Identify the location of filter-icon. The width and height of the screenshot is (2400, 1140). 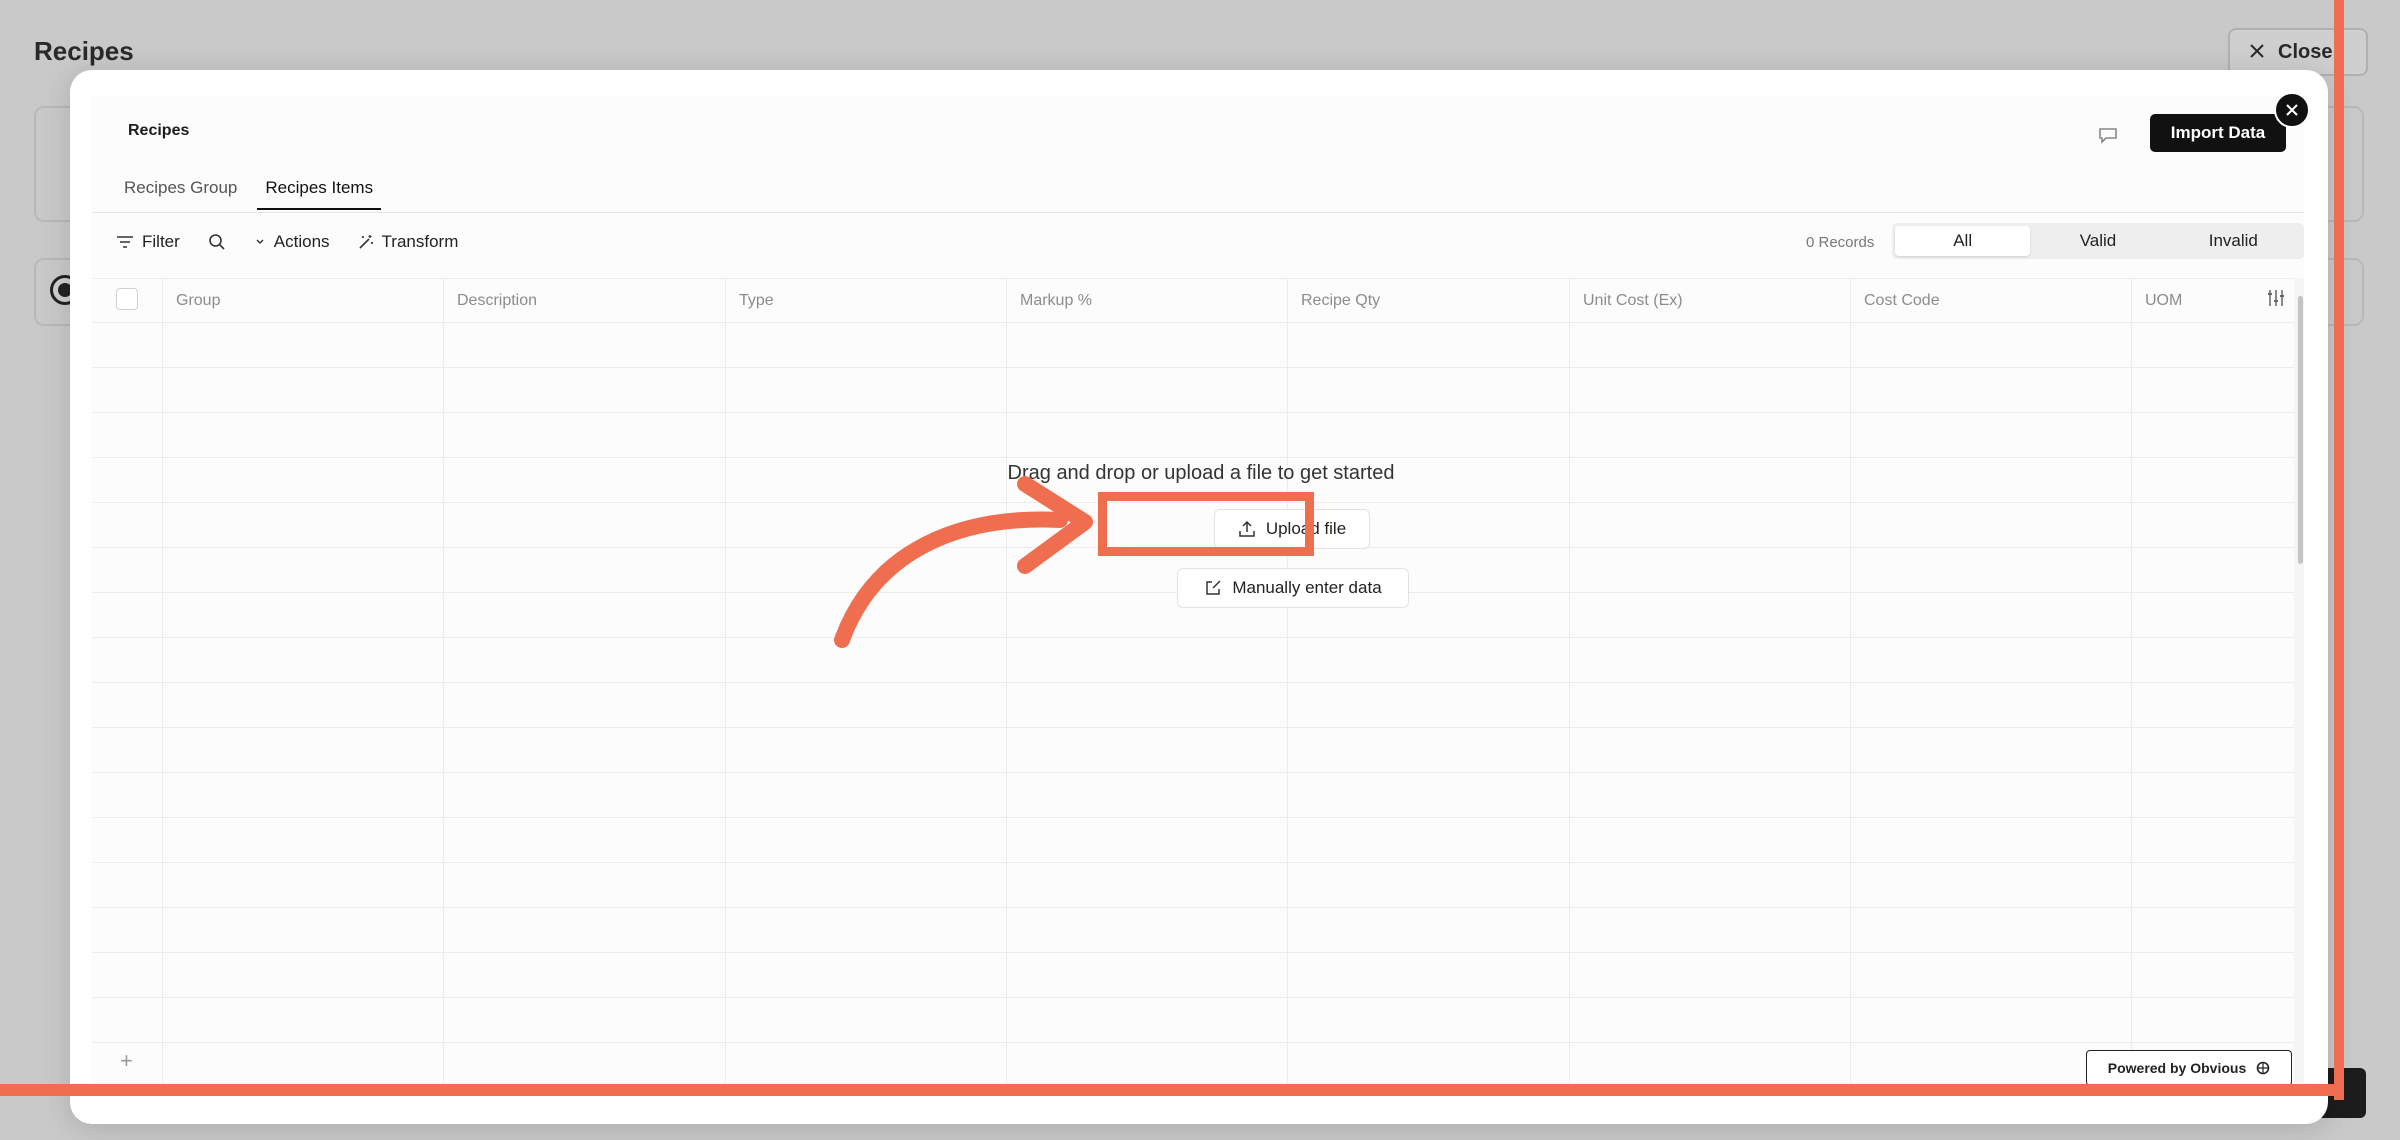
(125, 242).